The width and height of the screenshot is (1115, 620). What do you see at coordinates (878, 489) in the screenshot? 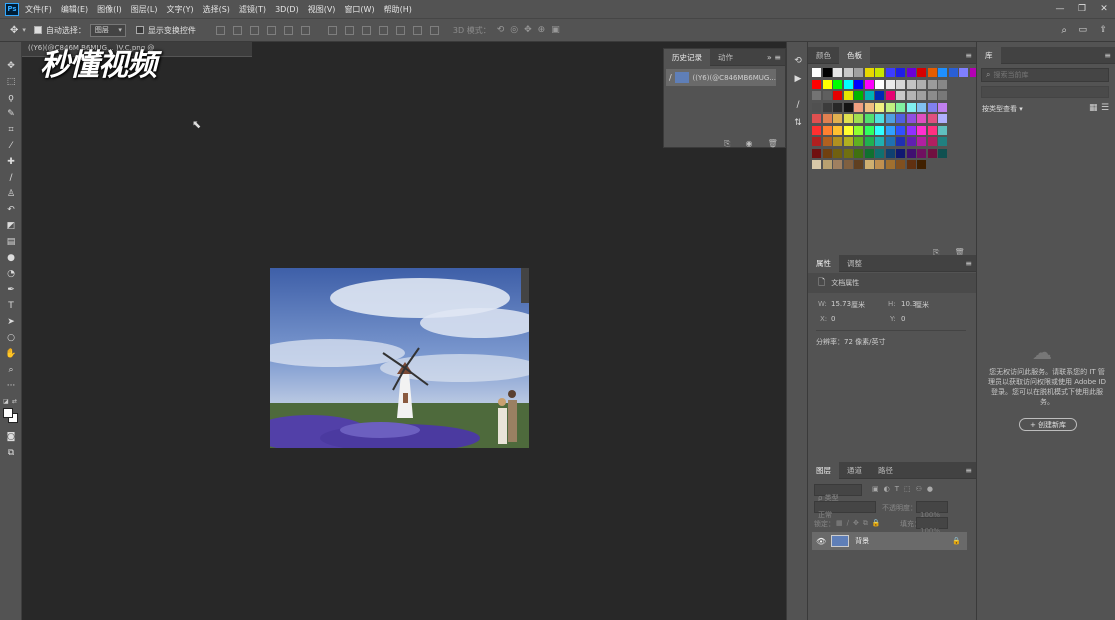
I see `filter-pixel-icon: ▣` at bounding box center [878, 489].